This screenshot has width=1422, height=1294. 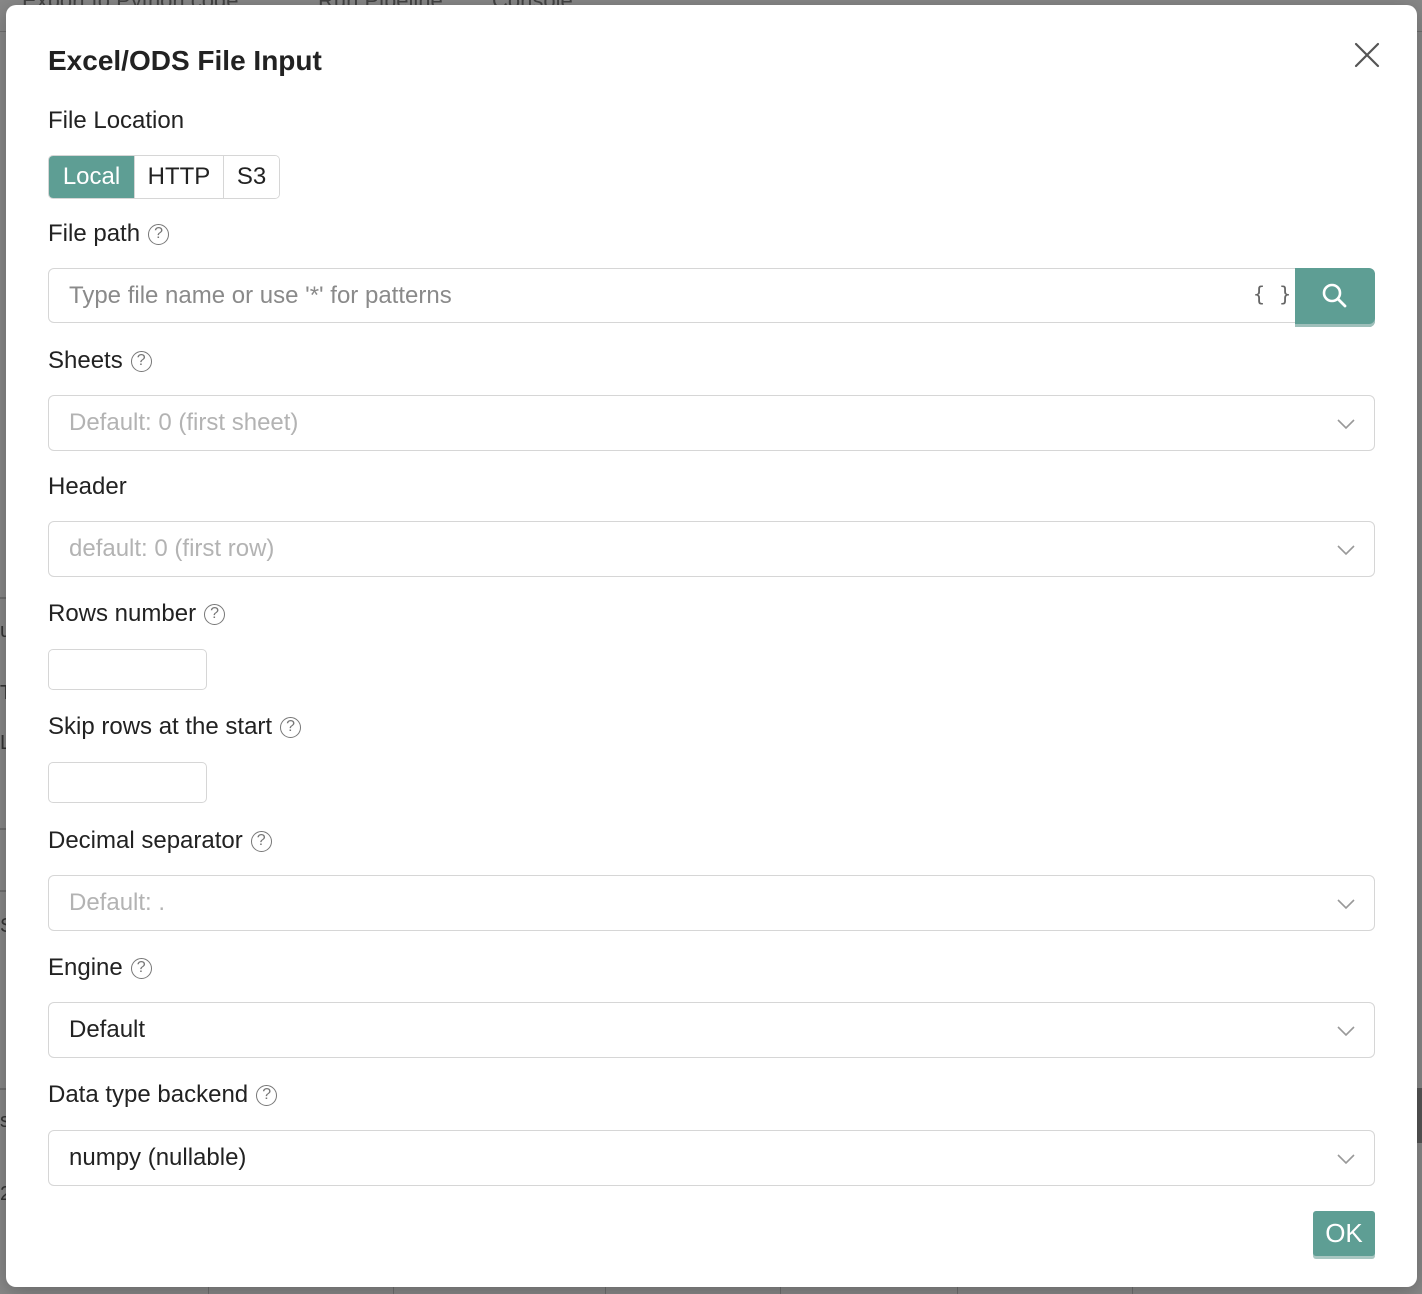 I want to click on ok-button: OK, so click(x=1344, y=1233).